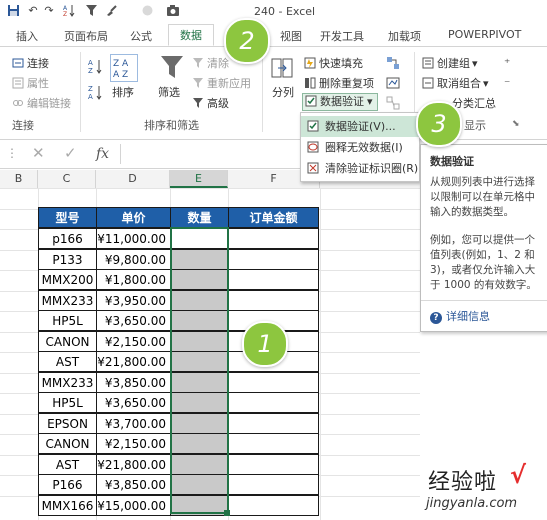  What do you see at coordinates (133, 505) in the screenshot?
I see `cell-unit-price: ¥15,000.00` at bounding box center [133, 505].